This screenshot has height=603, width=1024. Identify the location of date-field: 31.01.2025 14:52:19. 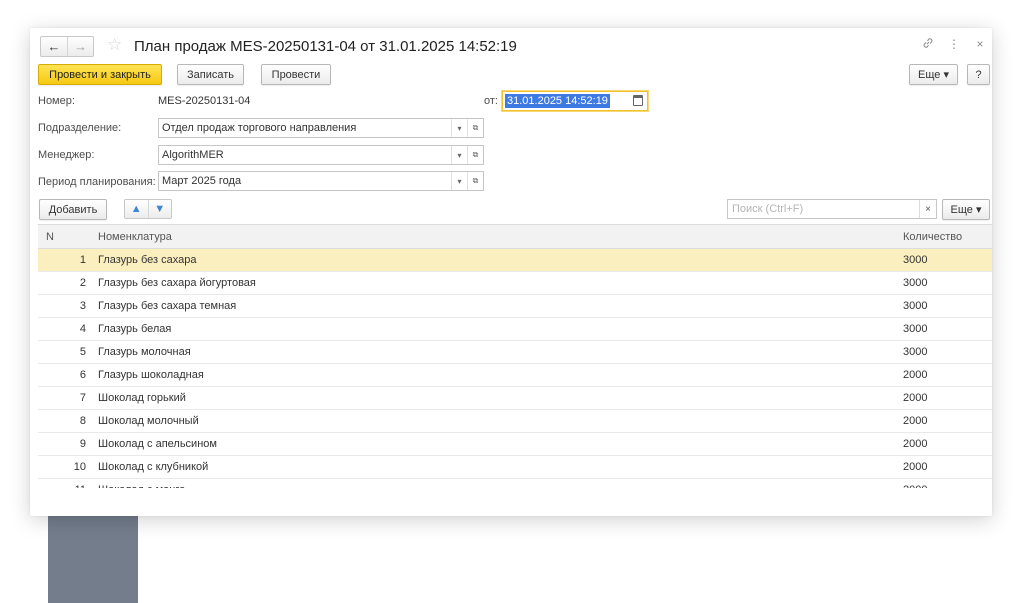
(575, 101).